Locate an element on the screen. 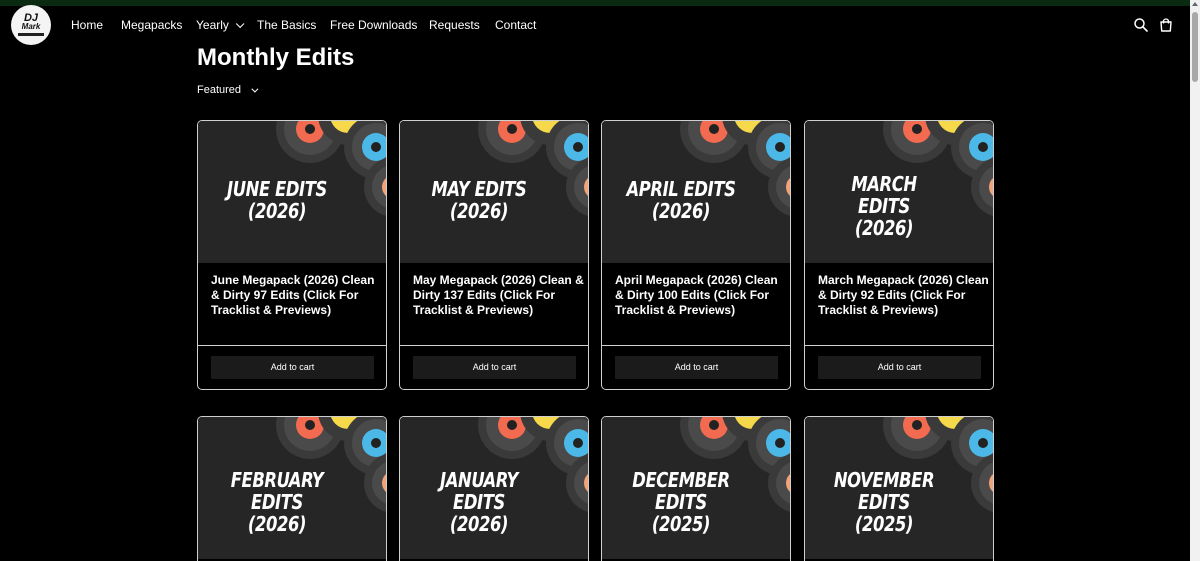 The image size is (1200, 561). product-image-text: MAY EDITS (2026) is located at coordinates (479, 200).